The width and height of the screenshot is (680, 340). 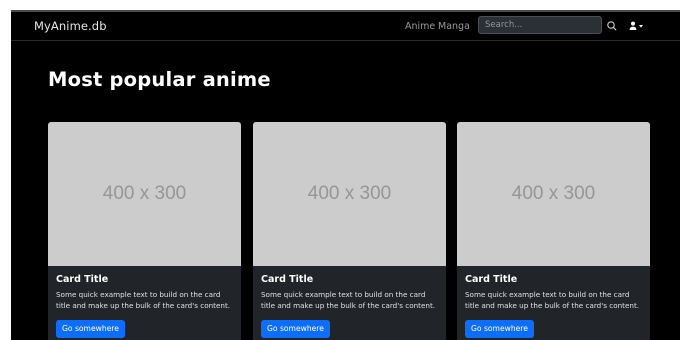 What do you see at coordinates (159, 79) in the screenshot?
I see `page-title: Most popular anime` at bounding box center [159, 79].